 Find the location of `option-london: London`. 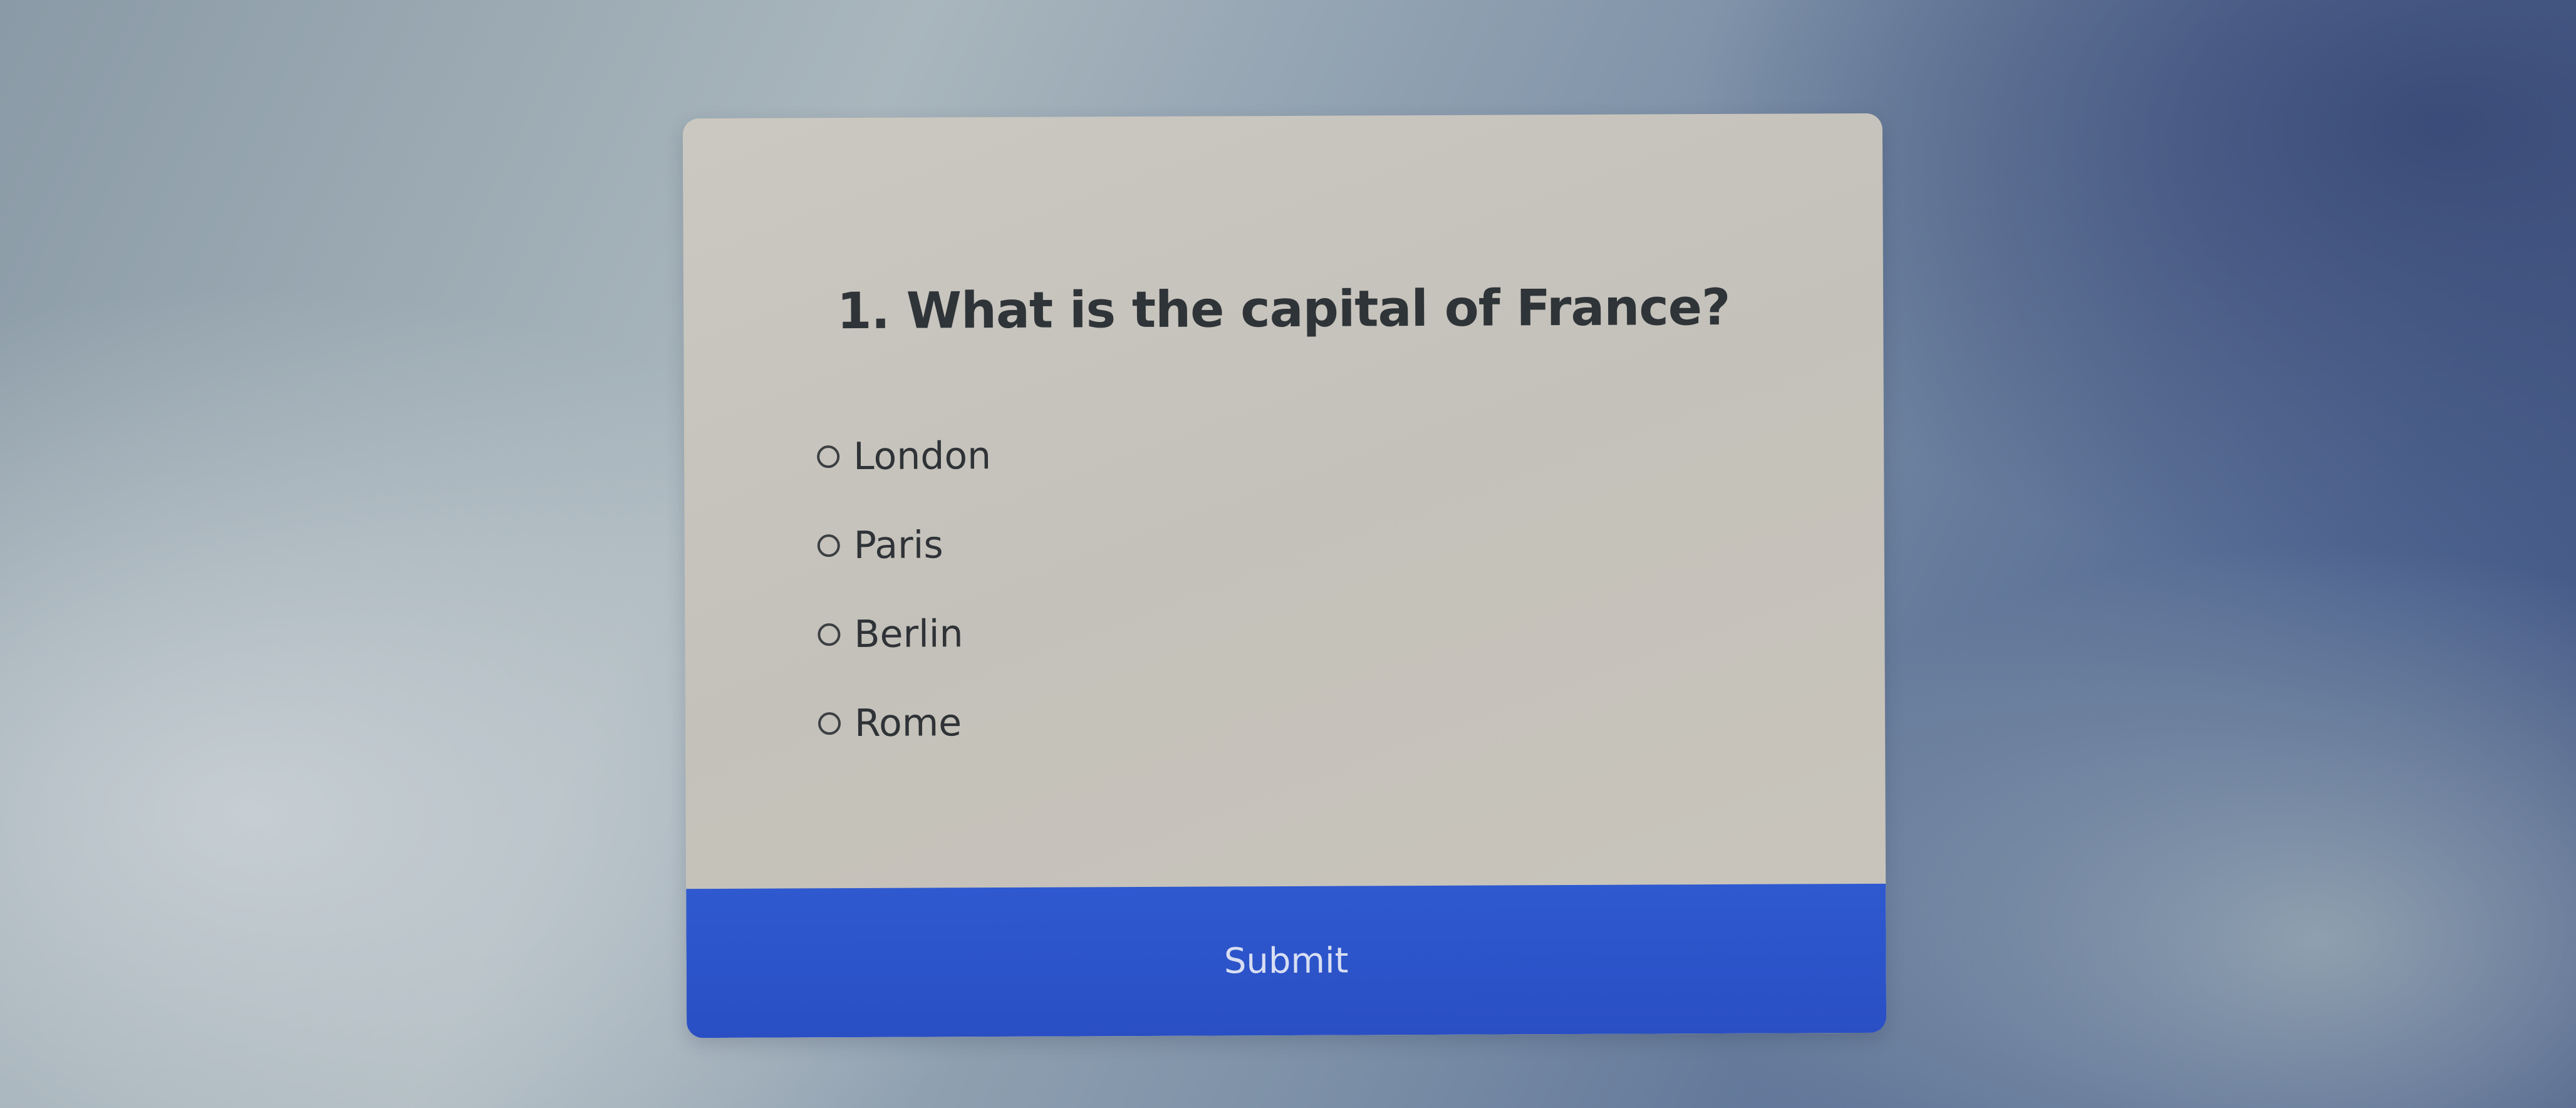

option-london: London is located at coordinates (905, 456).